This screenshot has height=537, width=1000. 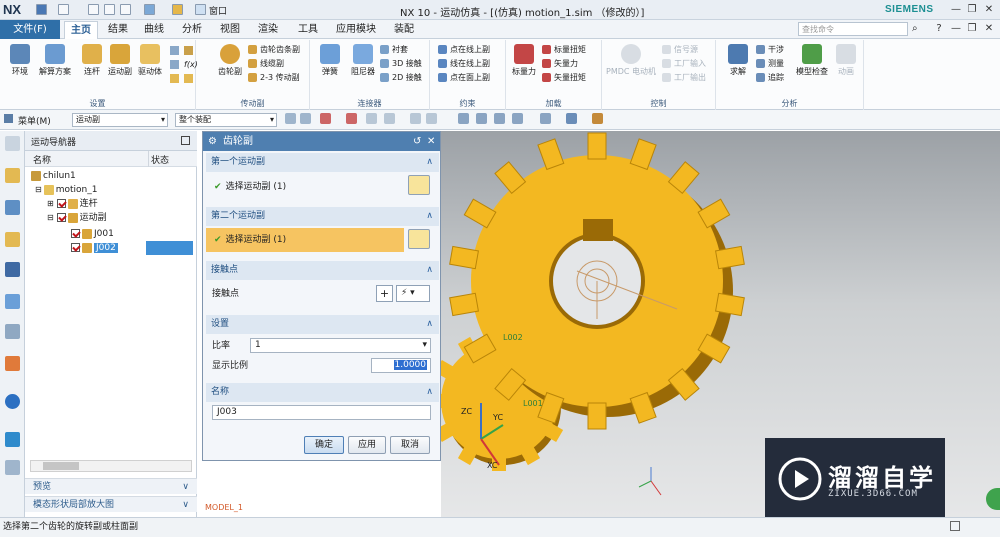 What do you see at coordinates (274, 50) in the screenshot?
I see `rack-pinion-button: 齿轮齿条副` at bounding box center [274, 50].